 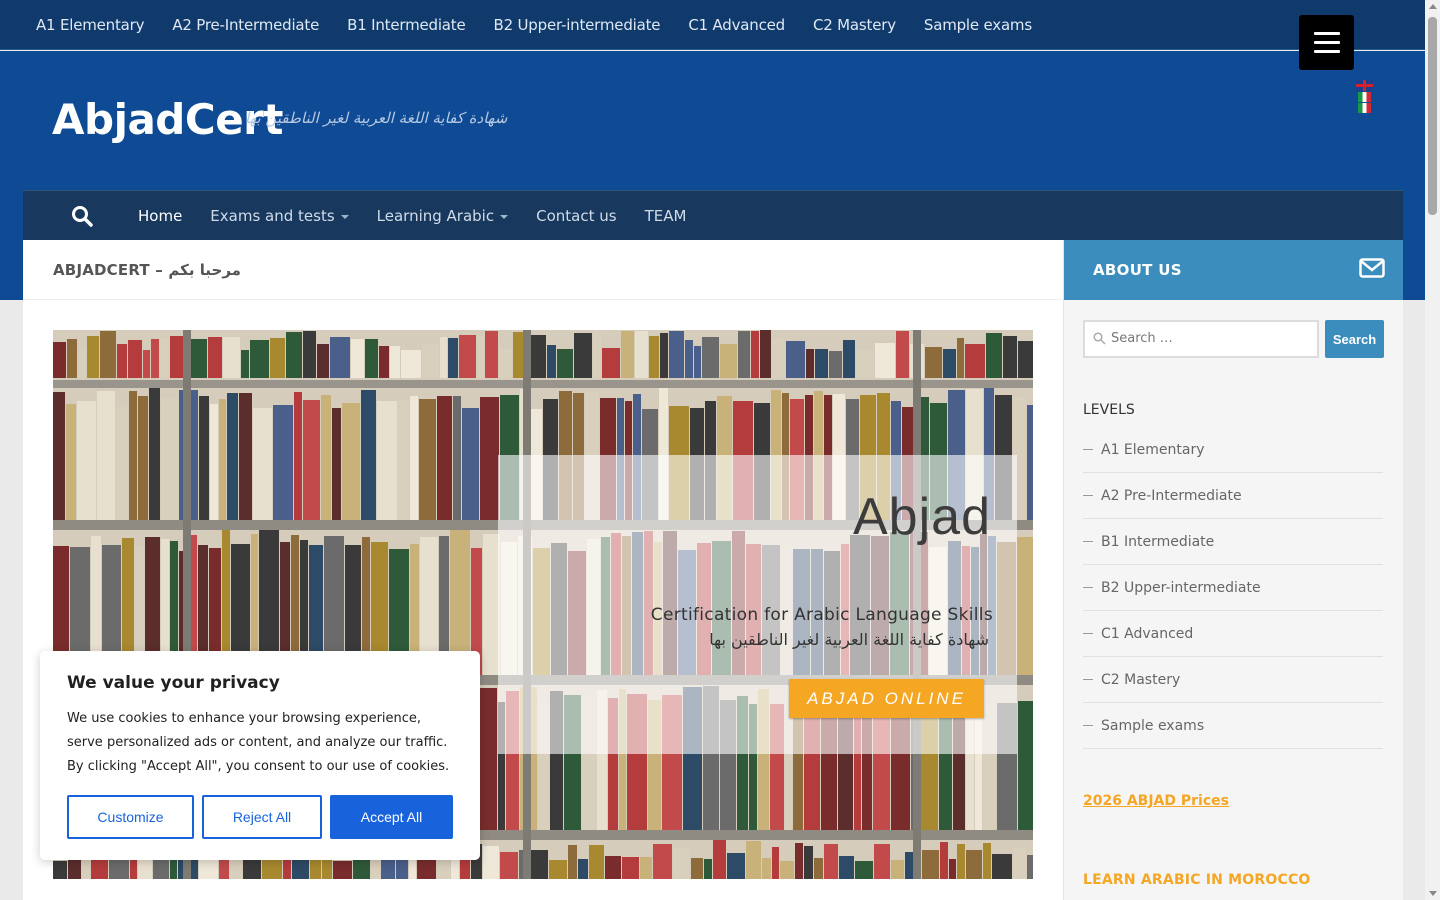 I want to click on topnav-item-sample-exams: Sample exams, so click(x=978, y=25).